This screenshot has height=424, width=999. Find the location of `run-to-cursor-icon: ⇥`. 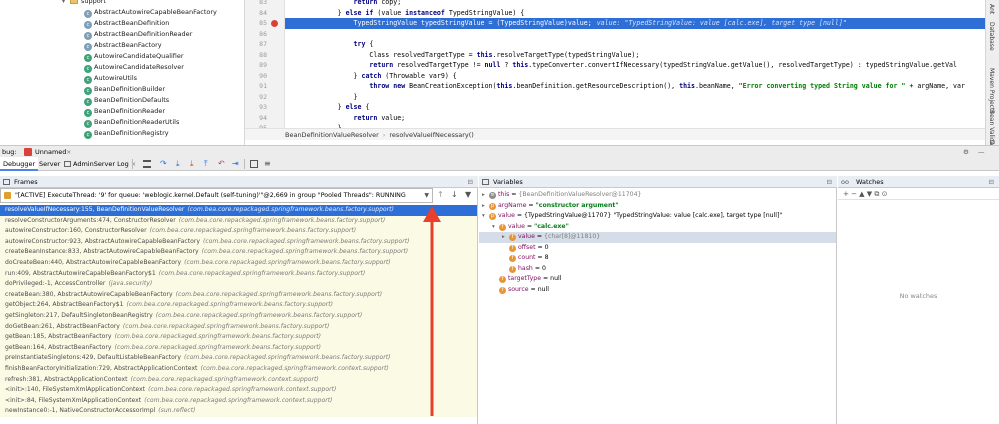

run-to-cursor-icon: ⇥ is located at coordinates (236, 164).